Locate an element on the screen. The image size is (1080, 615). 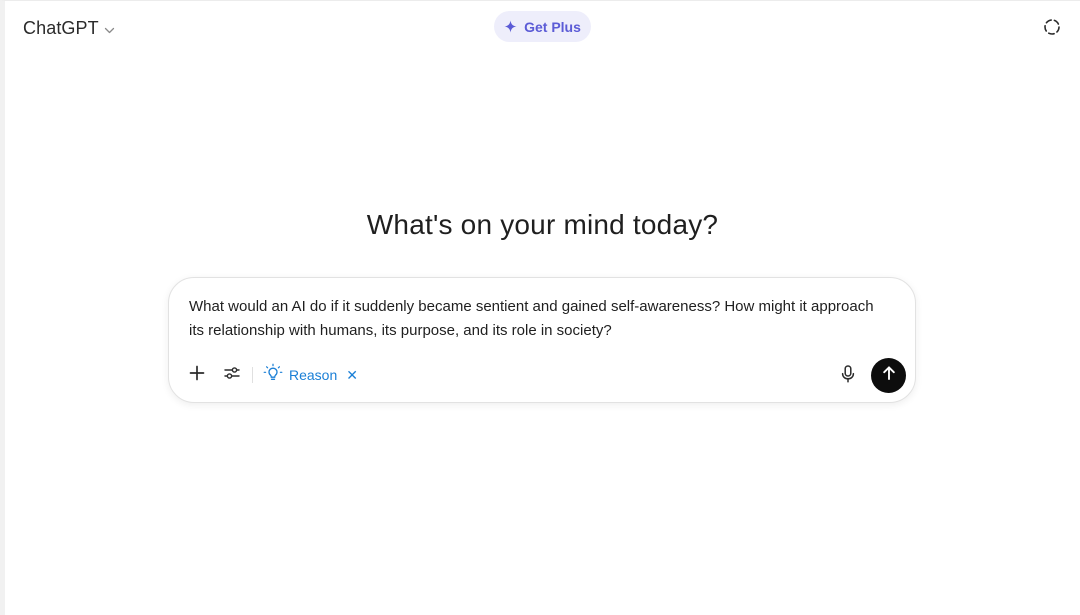
model-name: ChatGPT is located at coordinates (61, 27).